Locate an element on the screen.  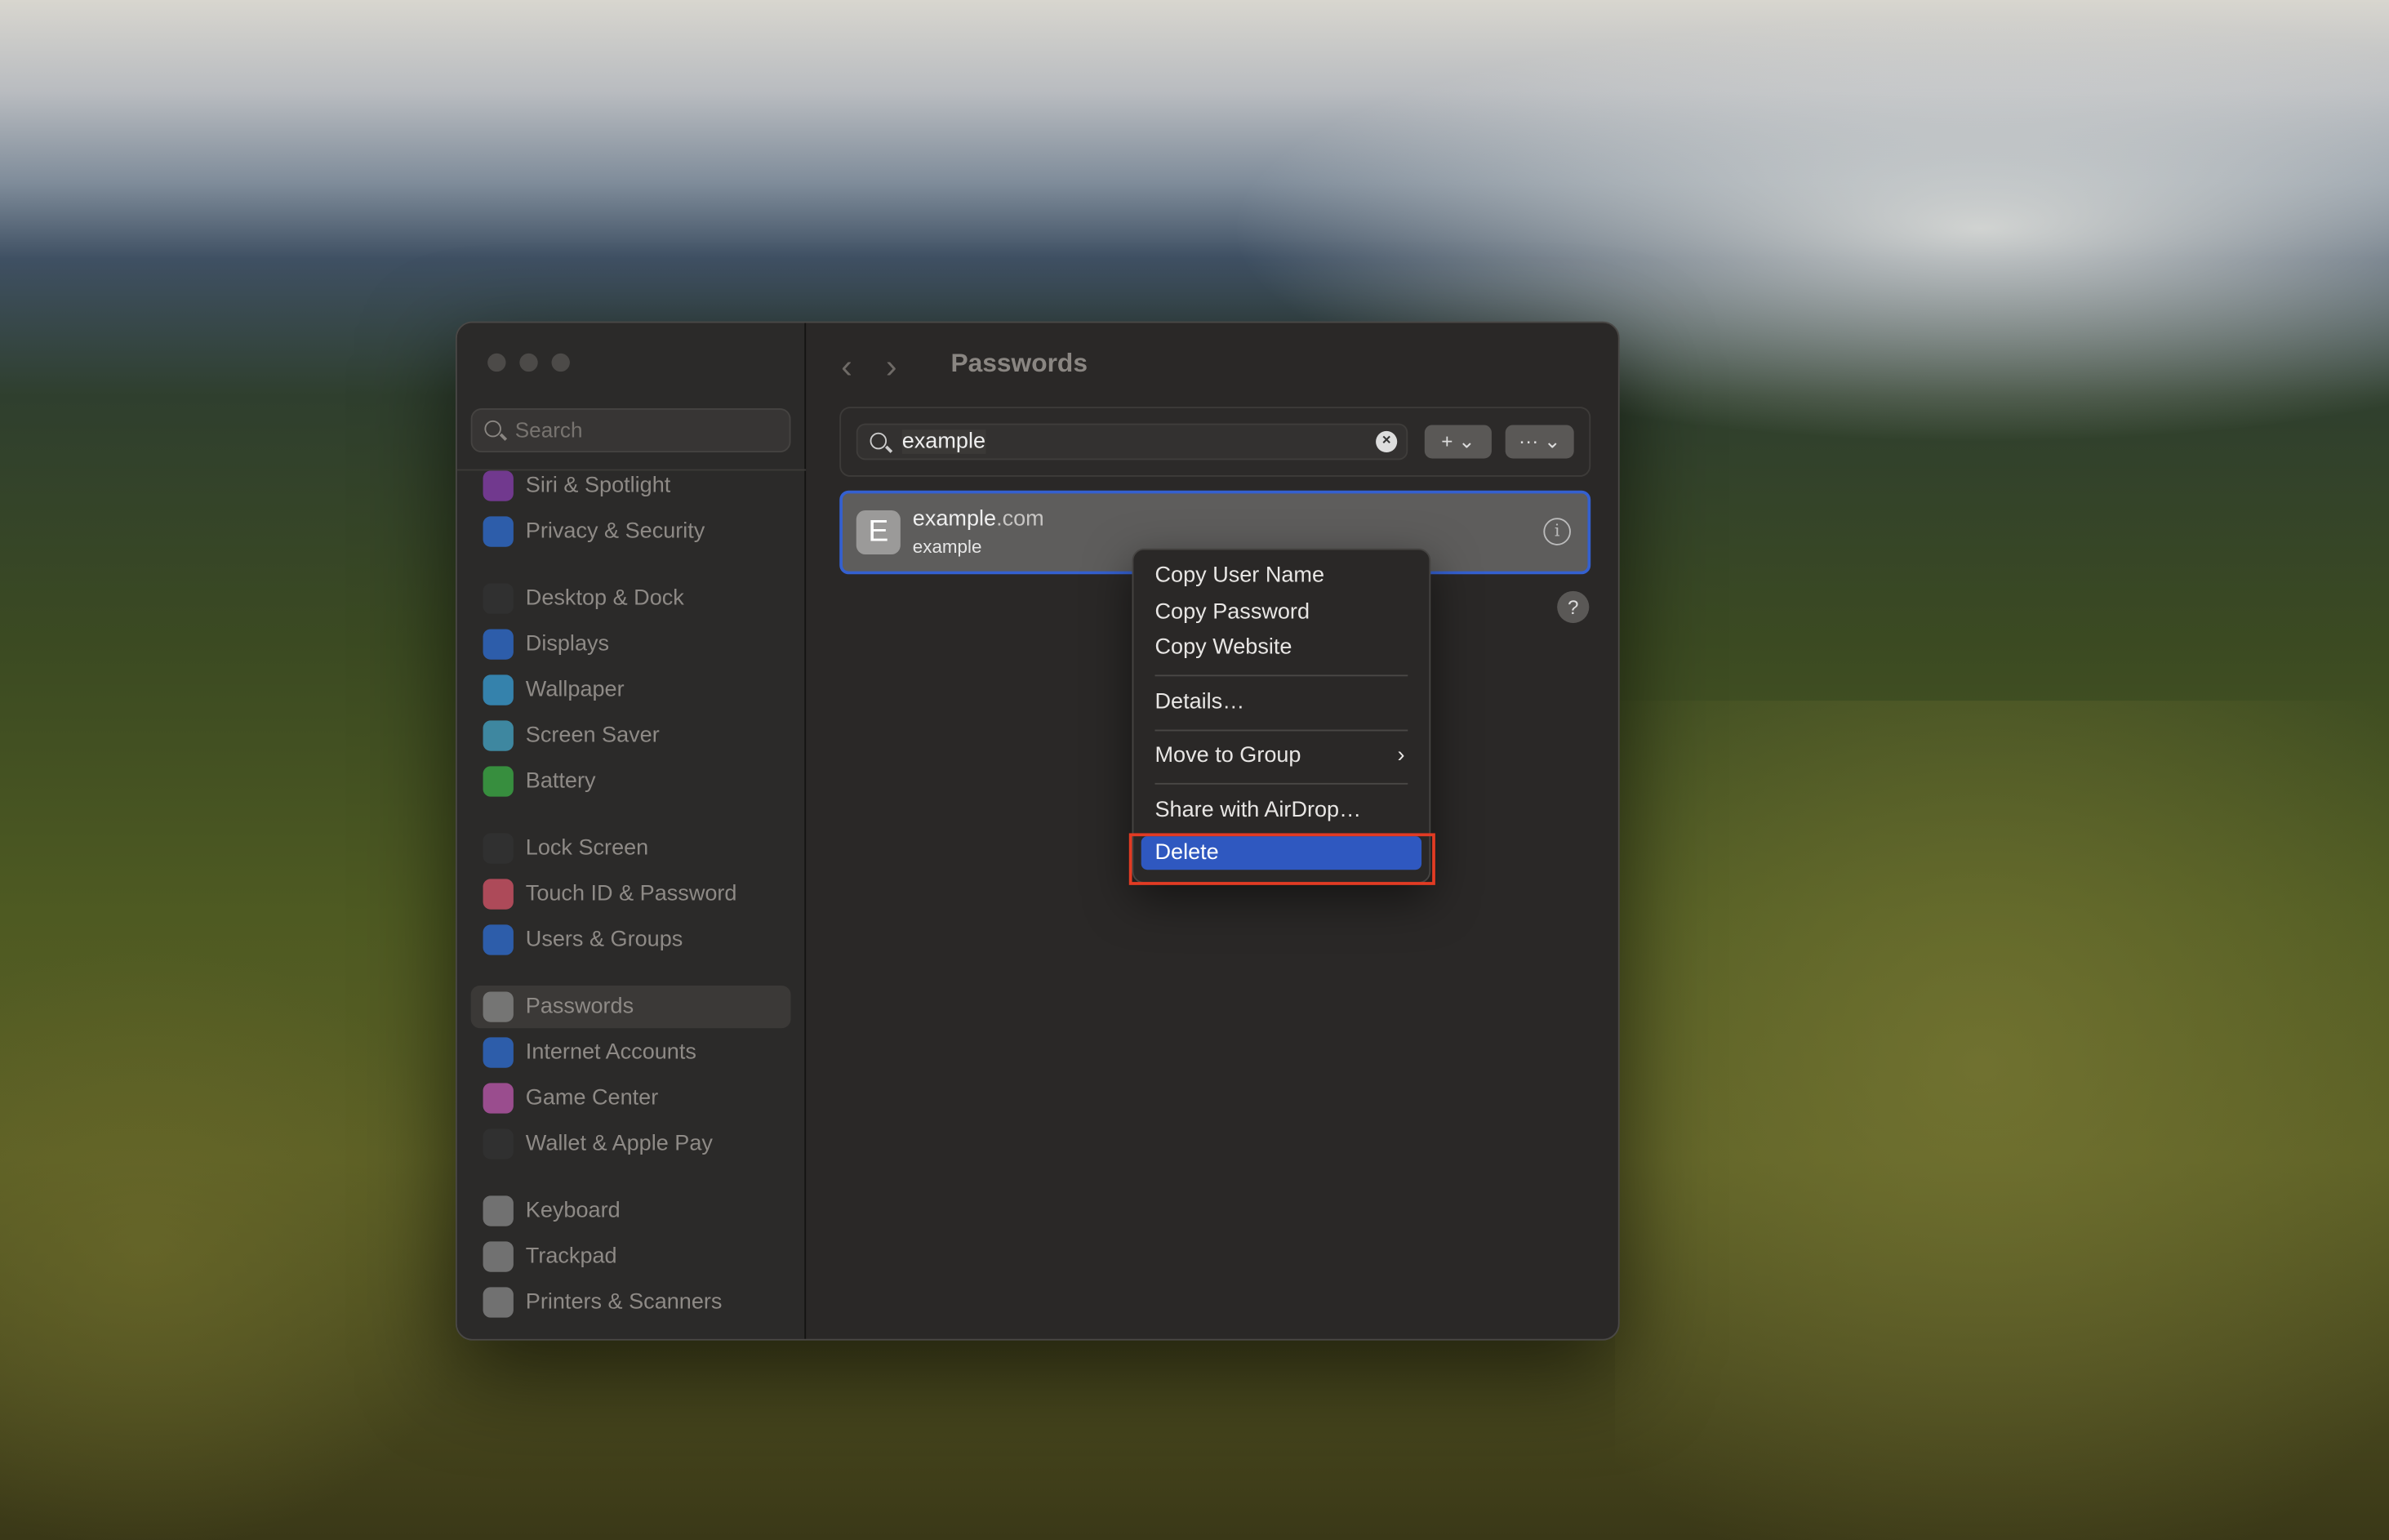
passwords-toolbar: example × + ⌄ ··· ⌄ is located at coordinates (1215, 442).